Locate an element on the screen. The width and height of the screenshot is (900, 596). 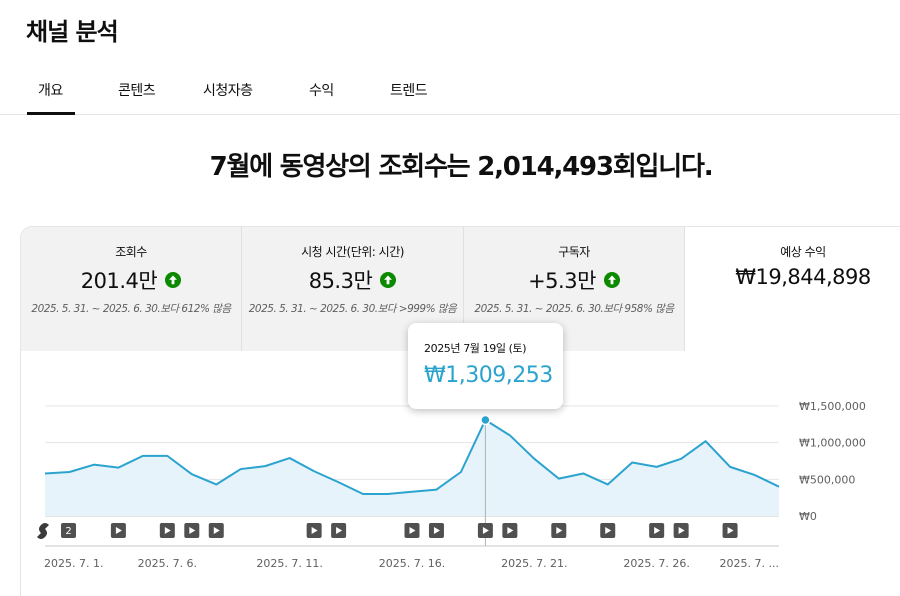
x-tick-label: 2025. 7. 6. is located at coordinates (167, 563).